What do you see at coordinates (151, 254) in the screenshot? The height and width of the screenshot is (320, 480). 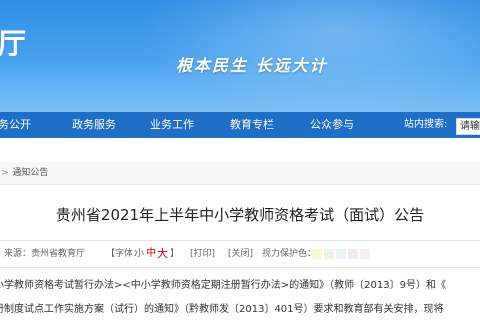 I see `font-medium-button: 中` at bounding box center [151, 254].